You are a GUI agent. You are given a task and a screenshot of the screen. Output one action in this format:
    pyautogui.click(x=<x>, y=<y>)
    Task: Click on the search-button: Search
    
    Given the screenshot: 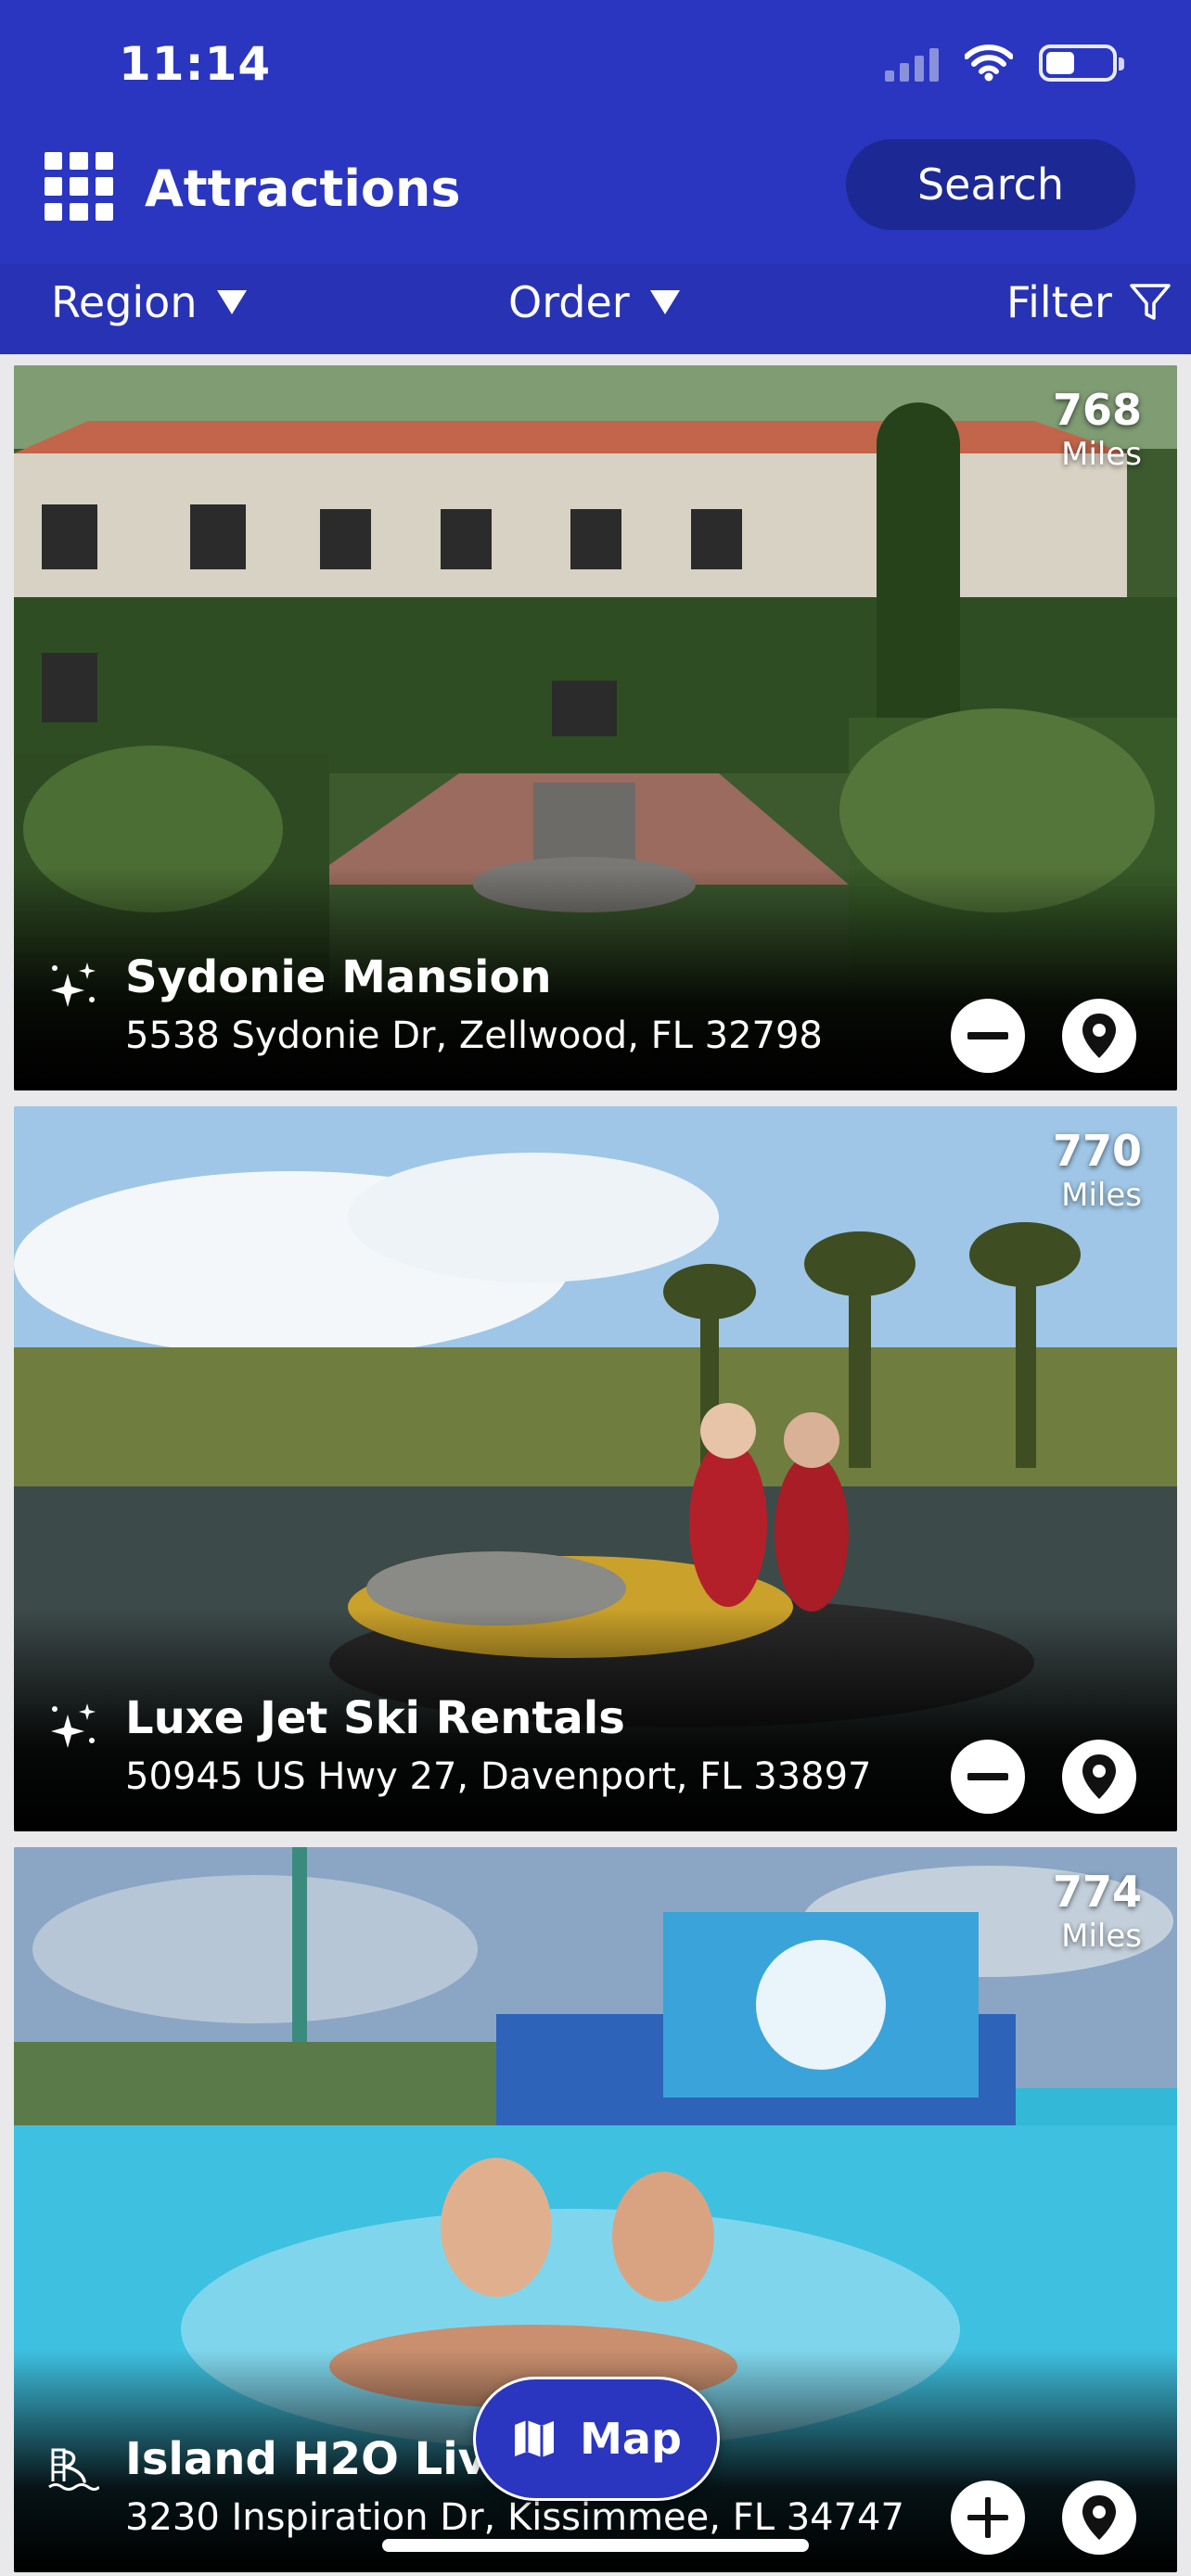 What is the action you would take?
    pyautogui.click(x=990, y=185)
    